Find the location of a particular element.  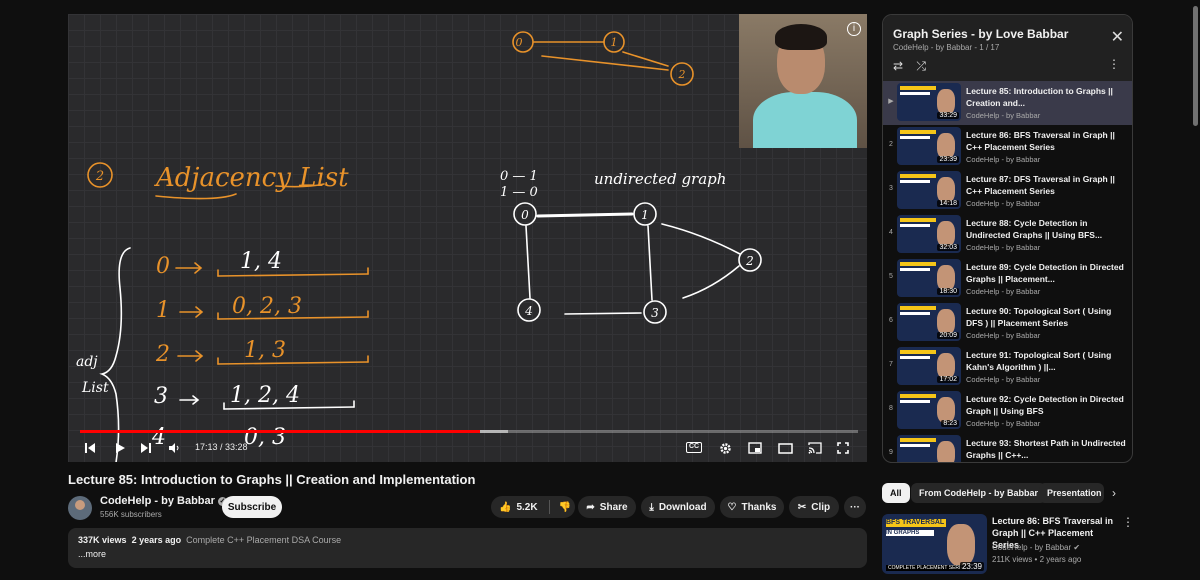

playlist-more-icon: ⋮ is located at coordinates (1114, 64).